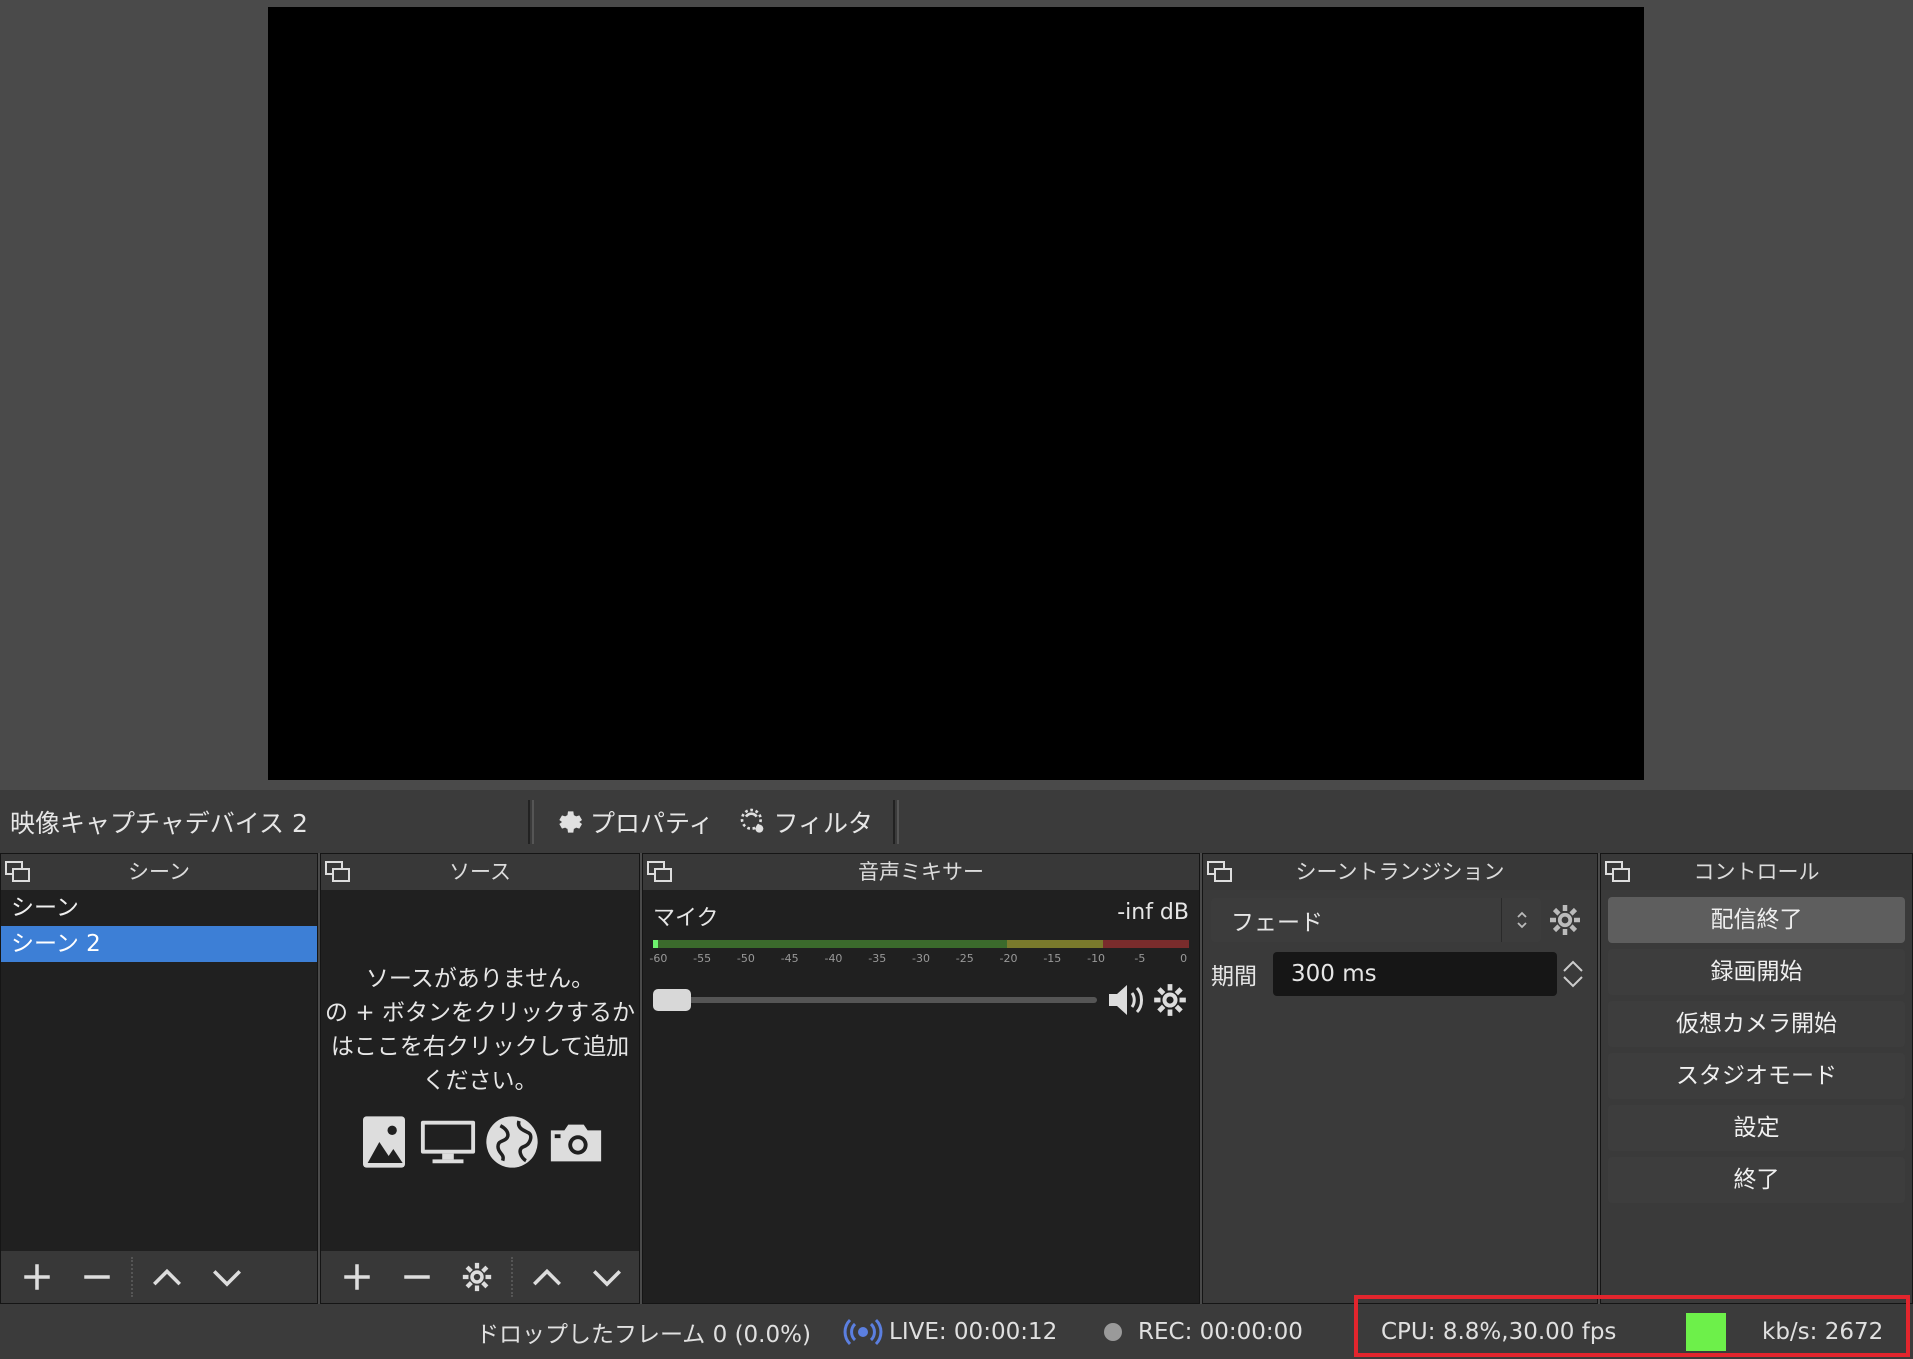  I want to click on add-source-button, so click(357, 1277).